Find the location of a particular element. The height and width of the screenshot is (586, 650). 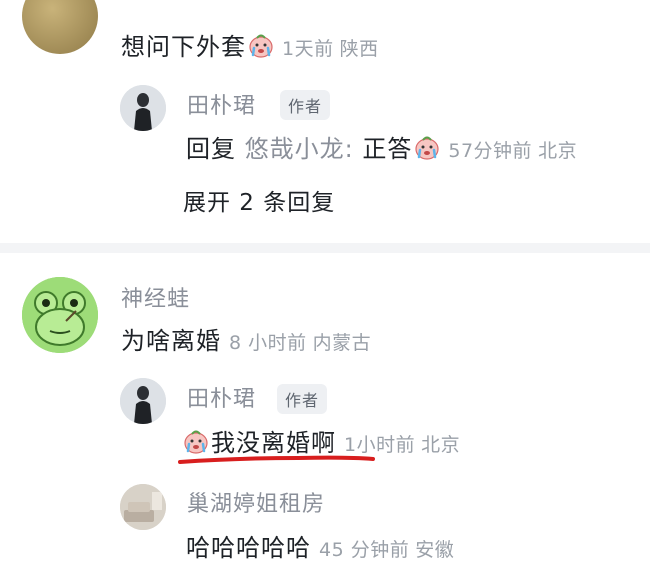

frog-avatar-icon is located at coordinates (60, 315).